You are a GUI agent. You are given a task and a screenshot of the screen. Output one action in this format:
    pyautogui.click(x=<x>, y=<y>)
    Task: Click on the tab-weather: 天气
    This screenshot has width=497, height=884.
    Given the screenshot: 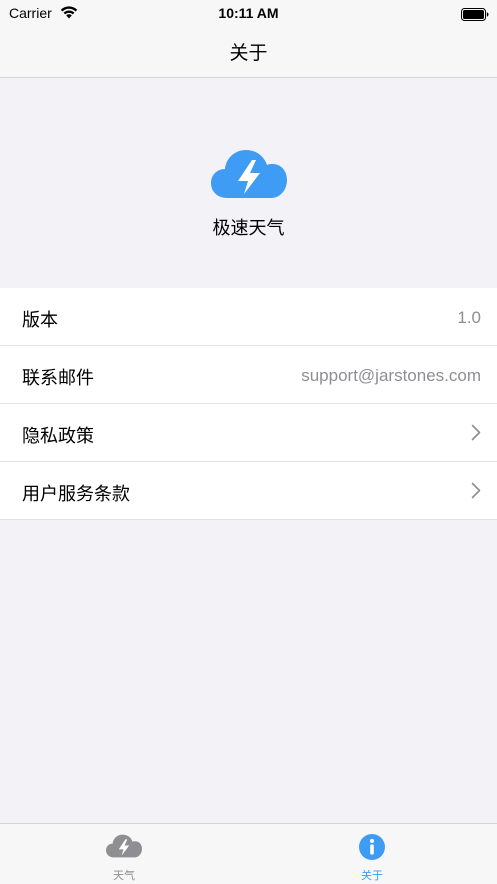 What is the action you would take?
    pyautogui.click(x=124, y=854)
    